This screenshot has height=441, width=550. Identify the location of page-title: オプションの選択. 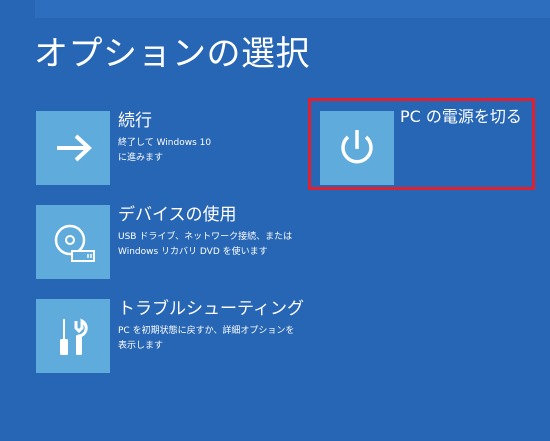
(172, 54).